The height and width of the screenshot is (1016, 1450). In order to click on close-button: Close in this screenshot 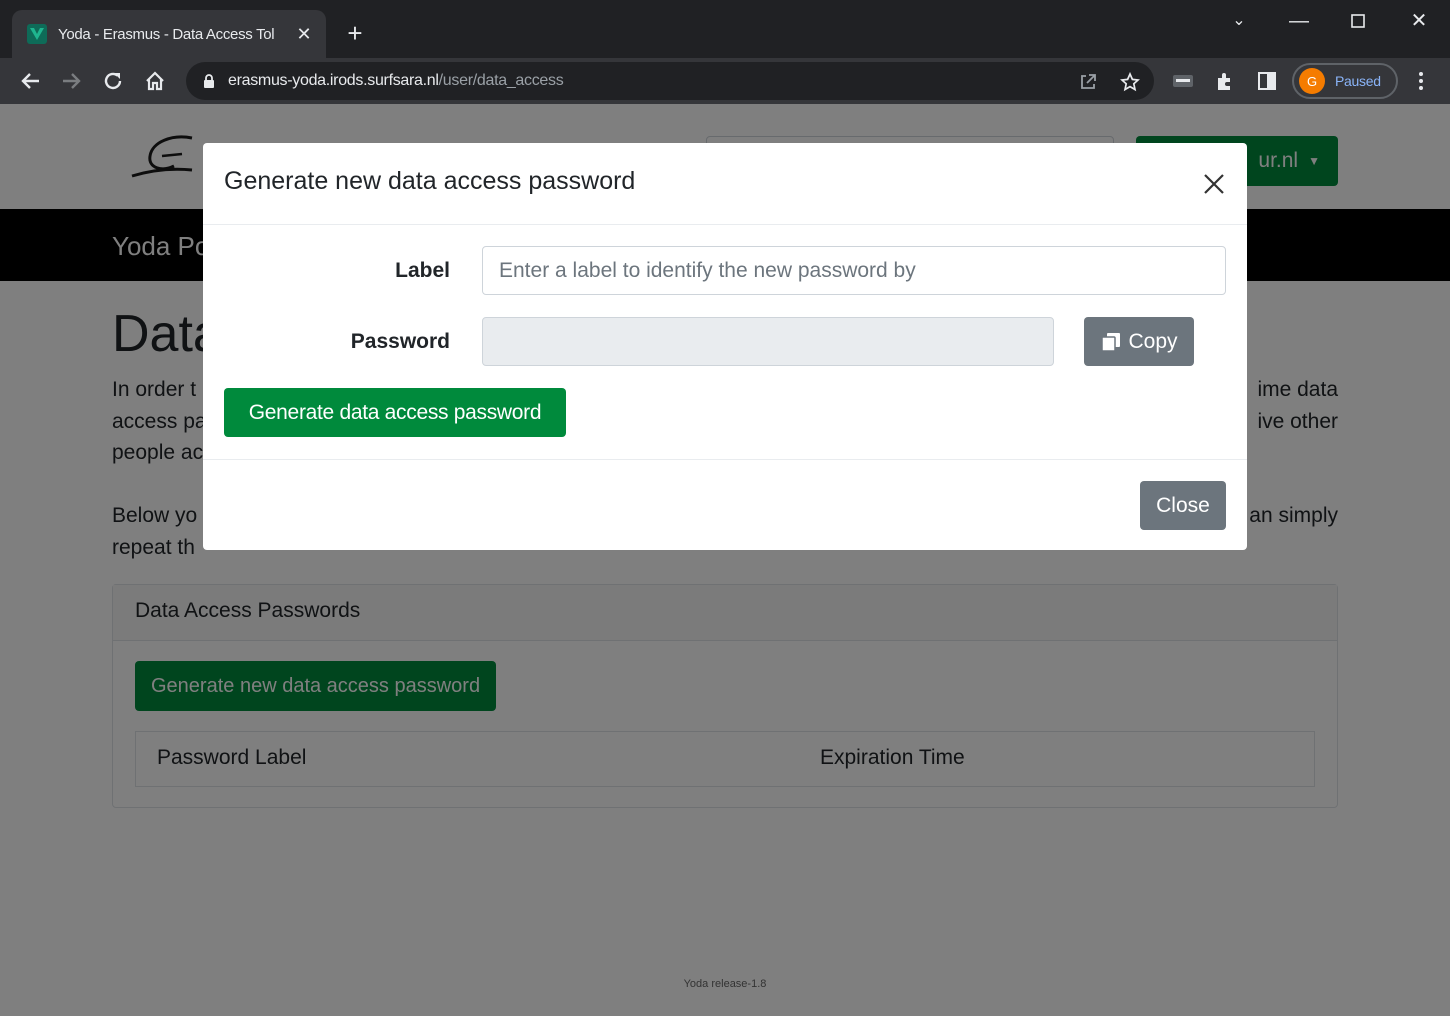, I will do `click(1183, 505)`.